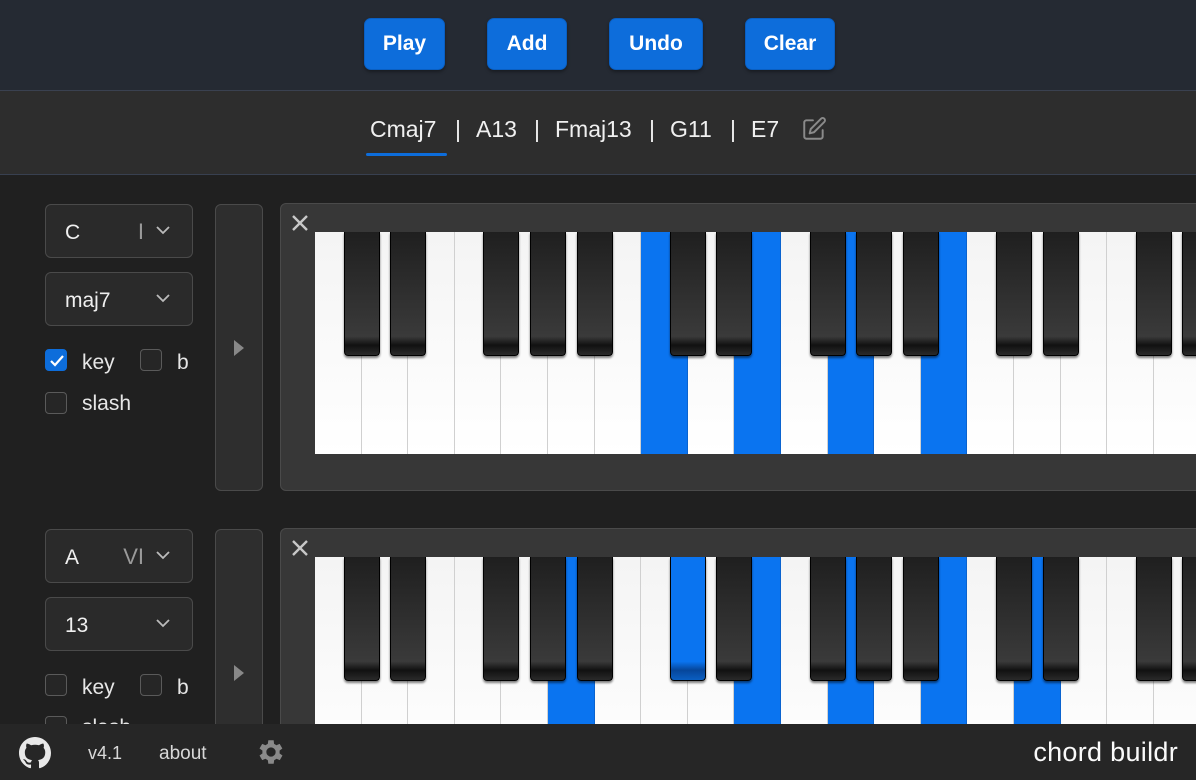 The width and height of the screenshot is (1196, 780). What do you see at coordinates (73, 232) in the screenshot?
I see `root-value: C` at bounding box center [73, 232].